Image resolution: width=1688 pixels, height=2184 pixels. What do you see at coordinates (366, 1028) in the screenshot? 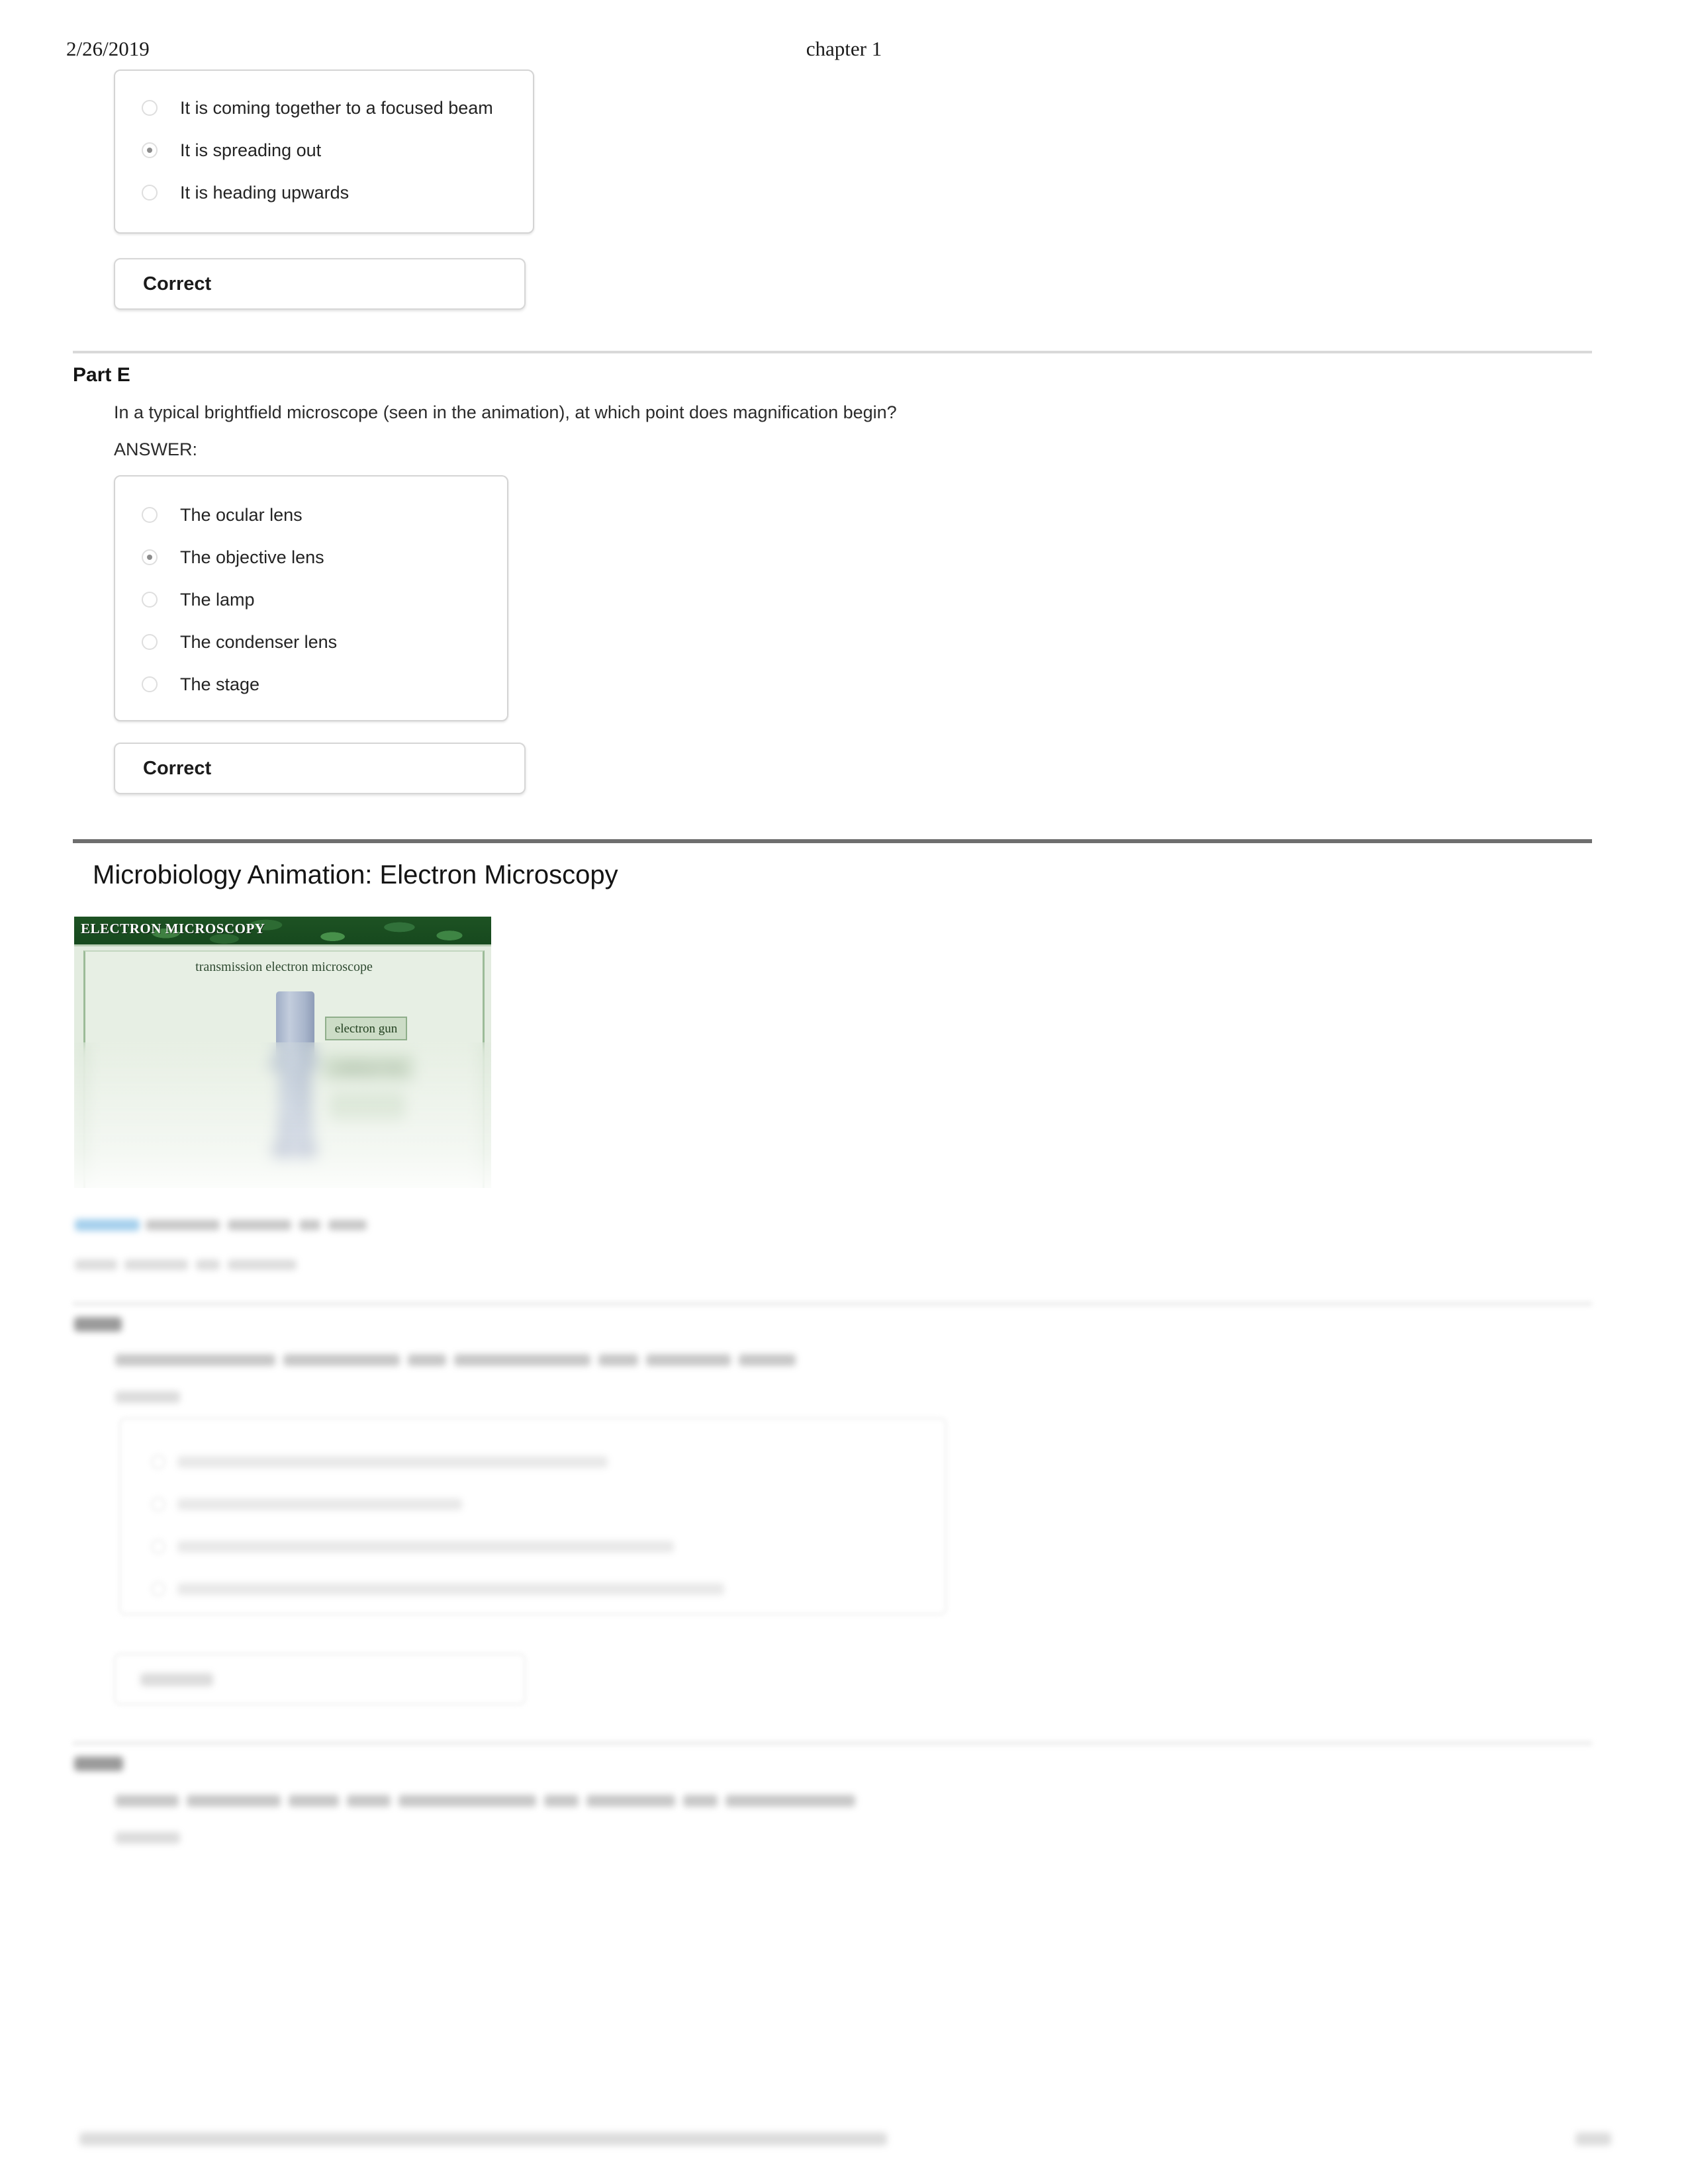
I see `animation-label-electron-gun: electron gun` at bounding box center [366, 1028].